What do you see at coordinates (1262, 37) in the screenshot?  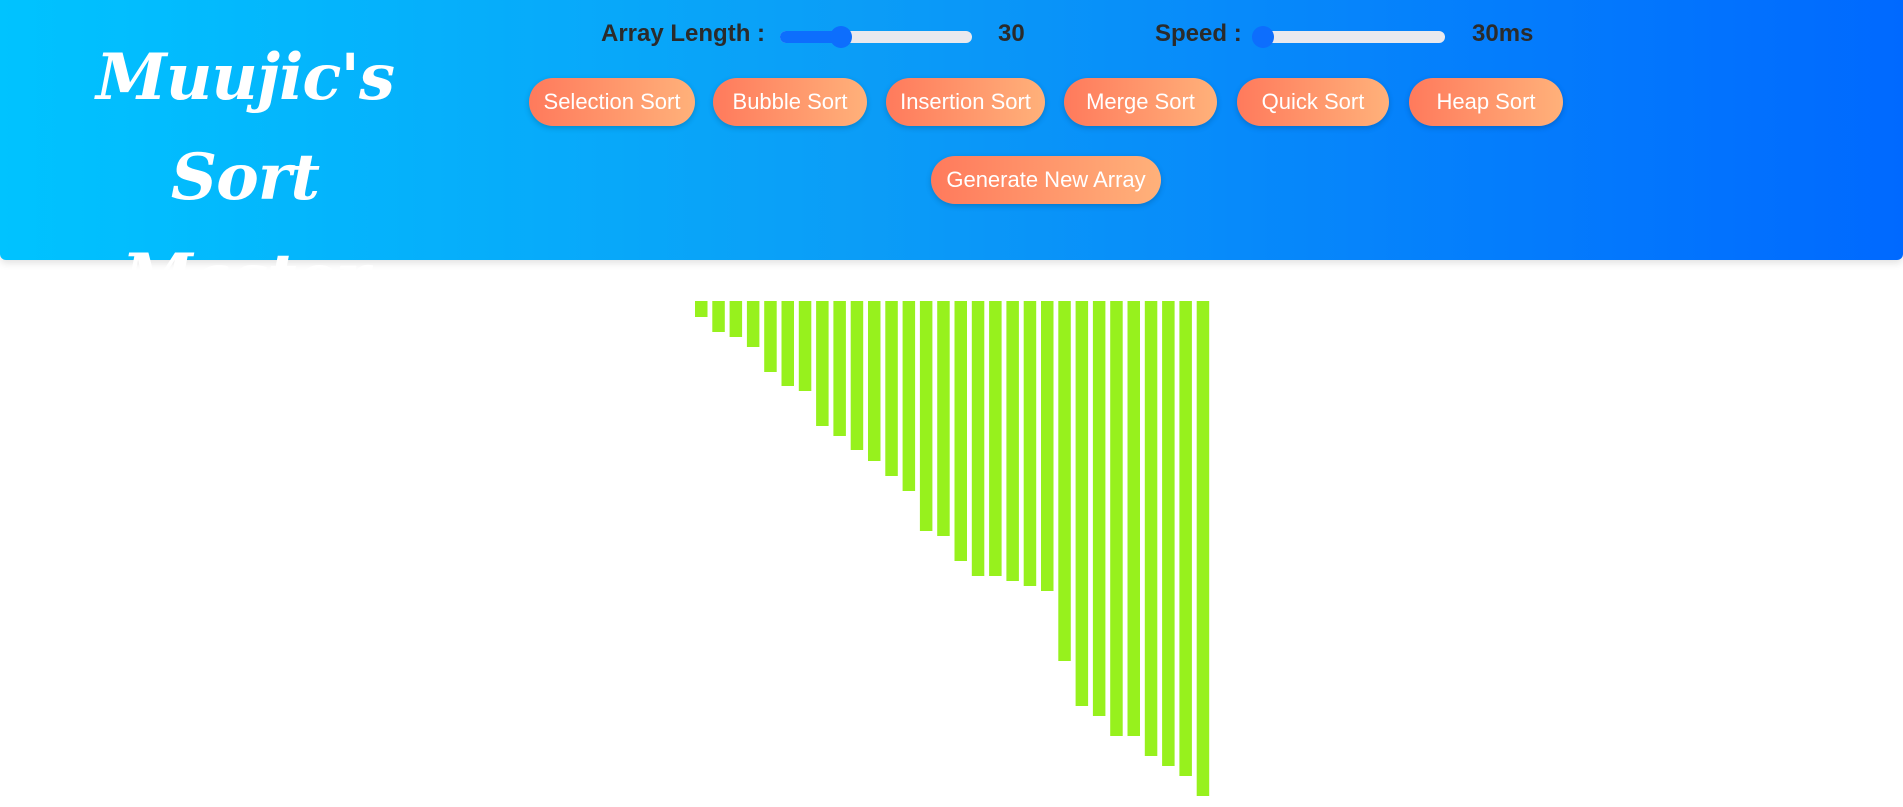 I see `speed-slider-thumb` at bounding box center [1262, 37].